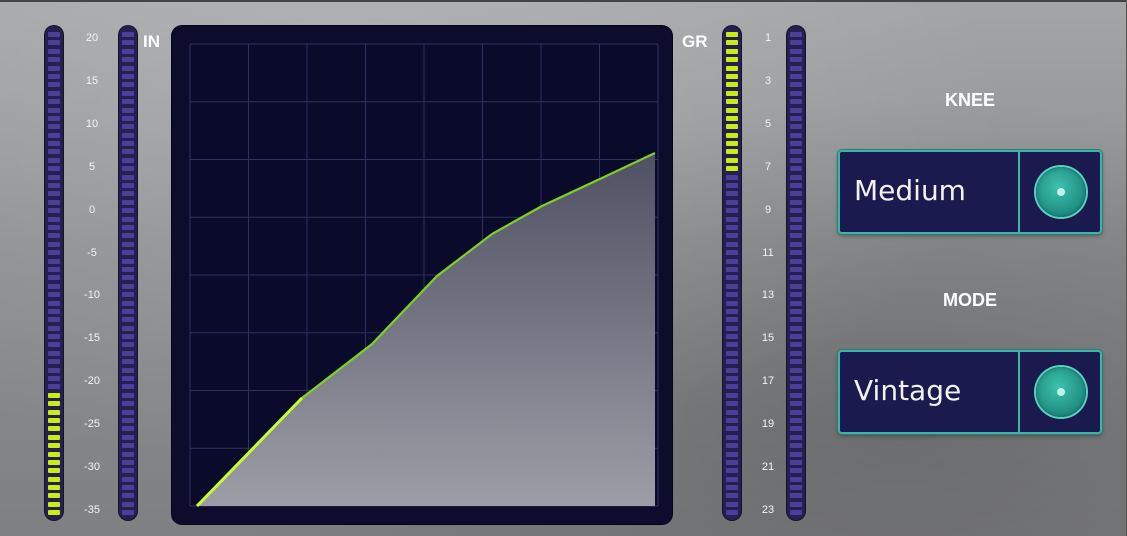  What do you see at coordinates (92, 274) in the screenshot?
I see `input-scale: 20 15 10 5 0 -5 -10 -15 -20 -25 -30 -35` at bounding box center [92, 274].